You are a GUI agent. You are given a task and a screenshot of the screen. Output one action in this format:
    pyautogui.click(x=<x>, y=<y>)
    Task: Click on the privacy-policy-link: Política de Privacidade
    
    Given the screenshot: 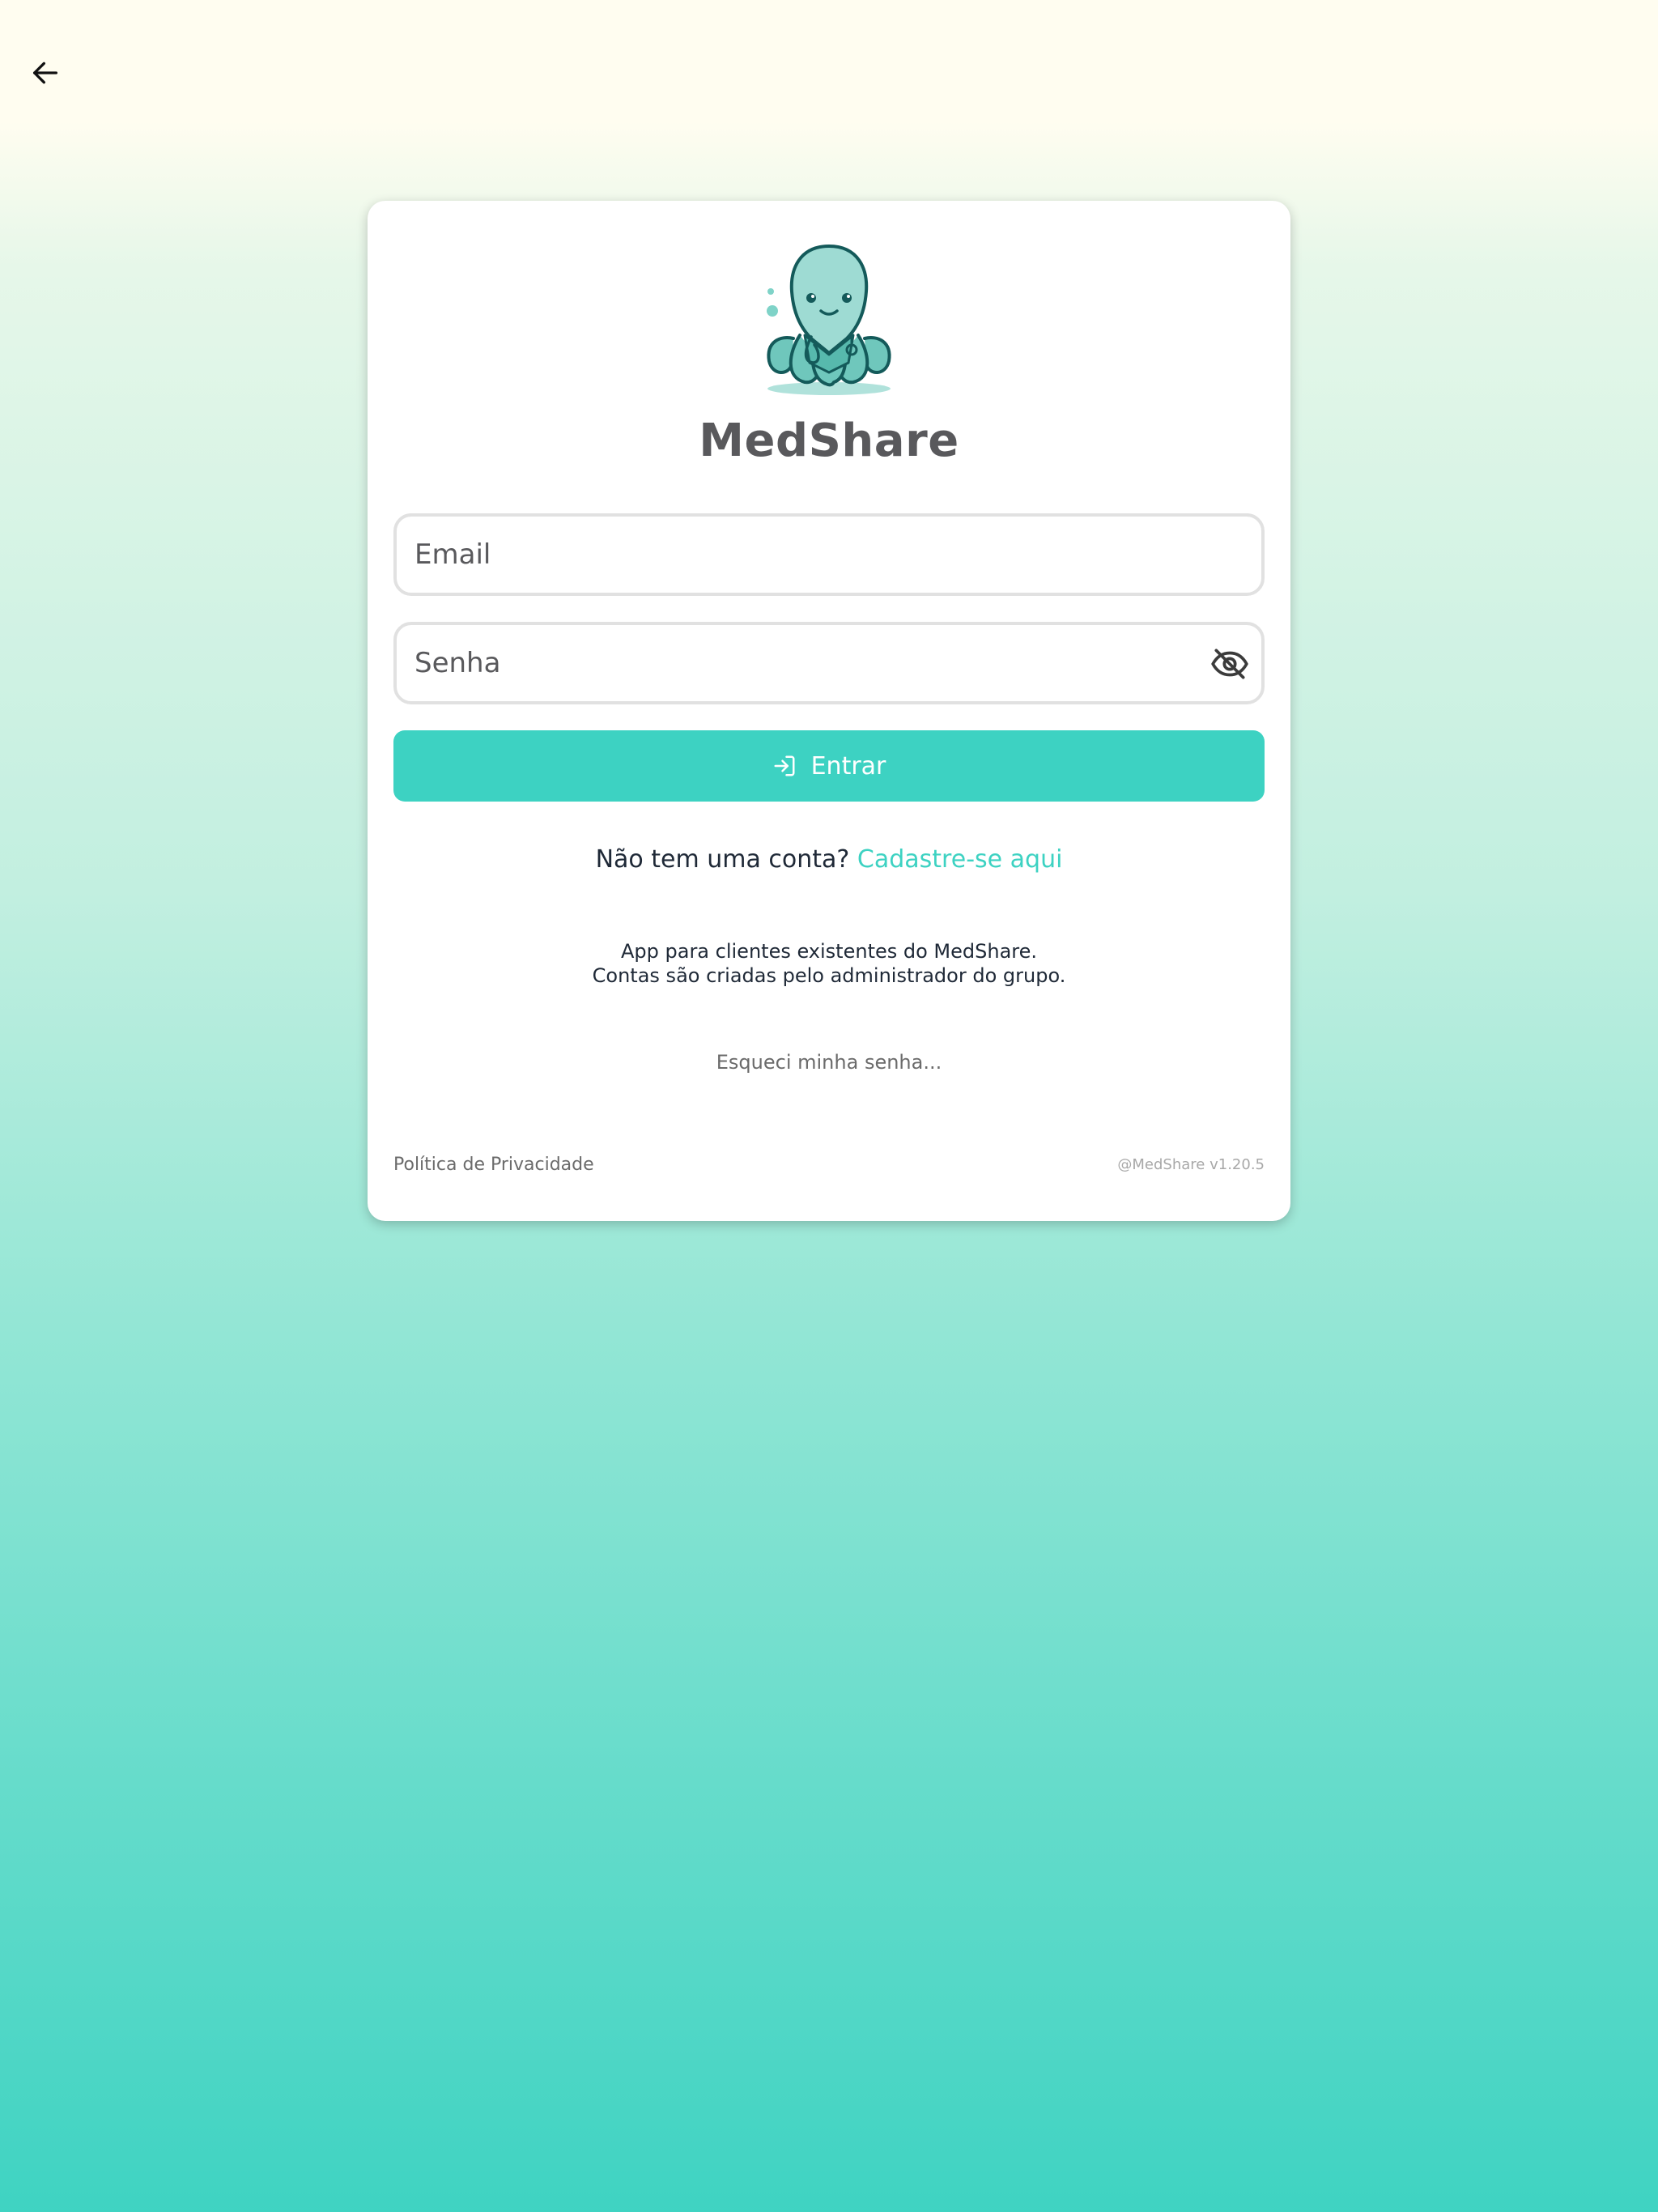 What is the action you would take?
    pyautogui.click(x=493, y=1165)
    